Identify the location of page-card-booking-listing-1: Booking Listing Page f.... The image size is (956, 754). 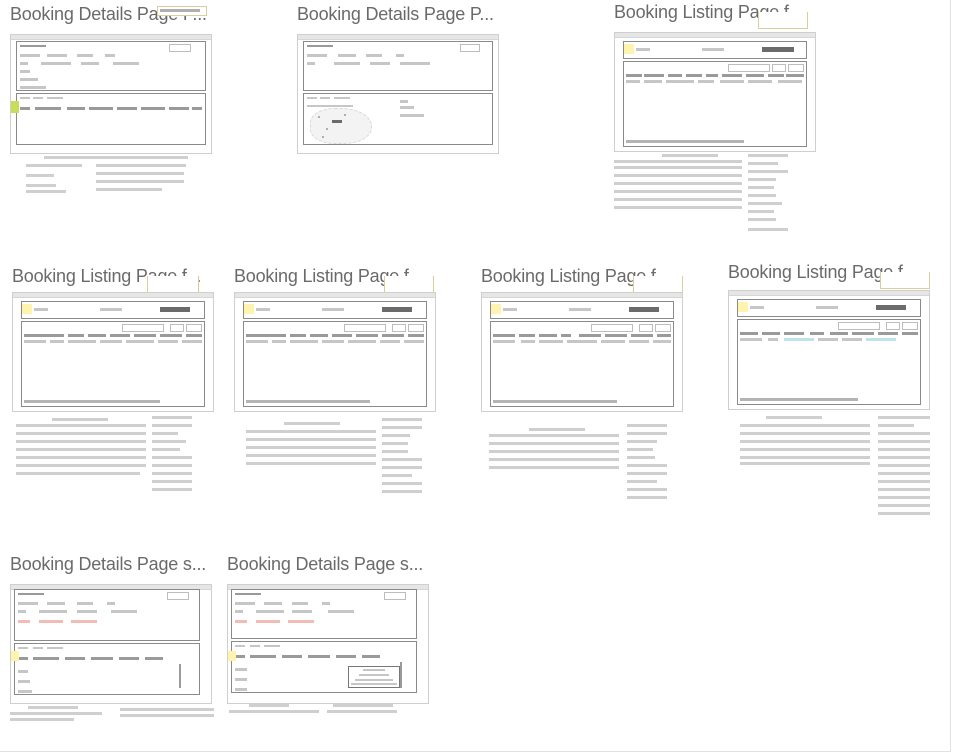
(715, 120).